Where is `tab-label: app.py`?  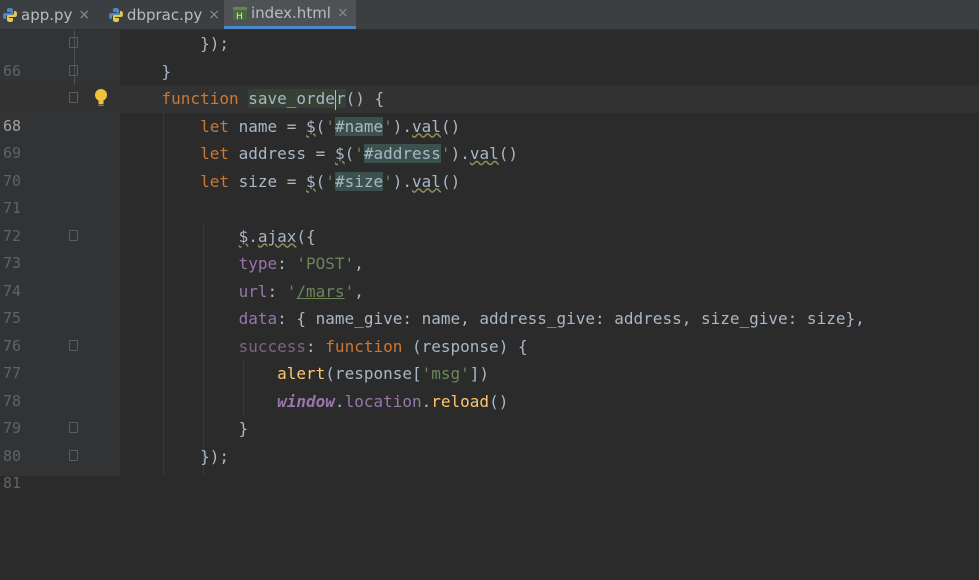 tab-label: app.py is located at coordinates (47, 14).